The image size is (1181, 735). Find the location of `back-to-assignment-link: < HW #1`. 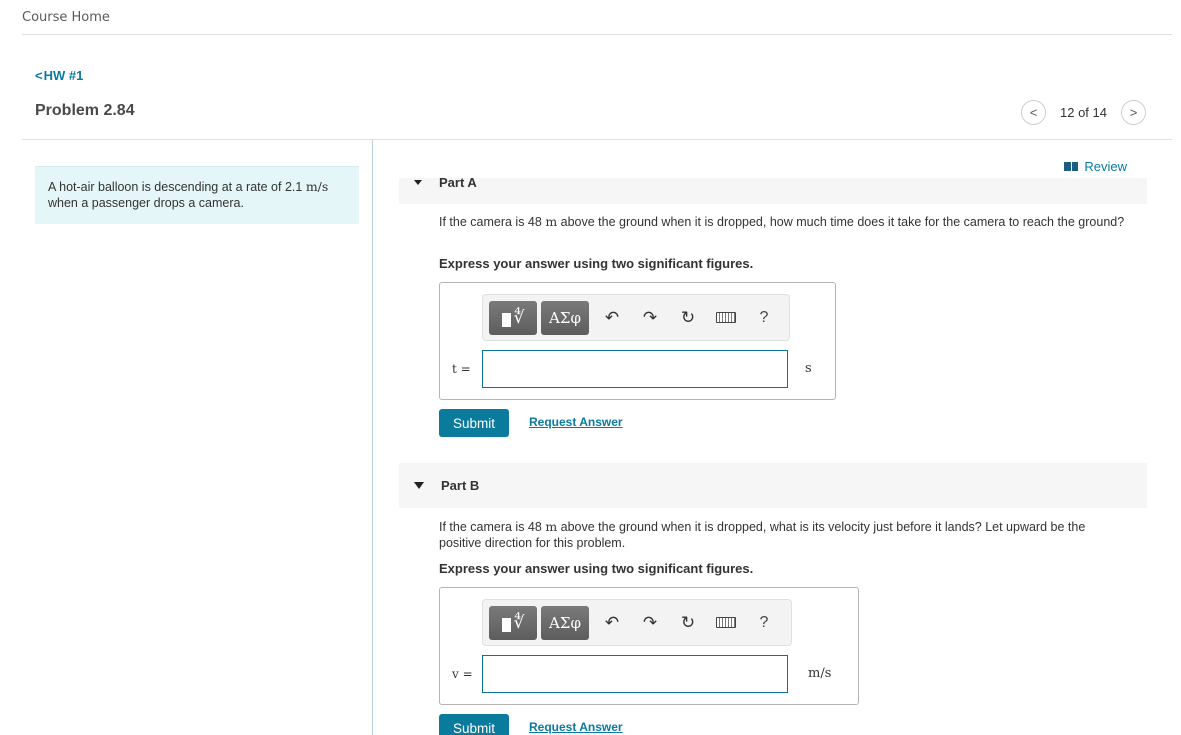

back-to-assignment-link: < HW #1 is located at coordinates (59, 75).